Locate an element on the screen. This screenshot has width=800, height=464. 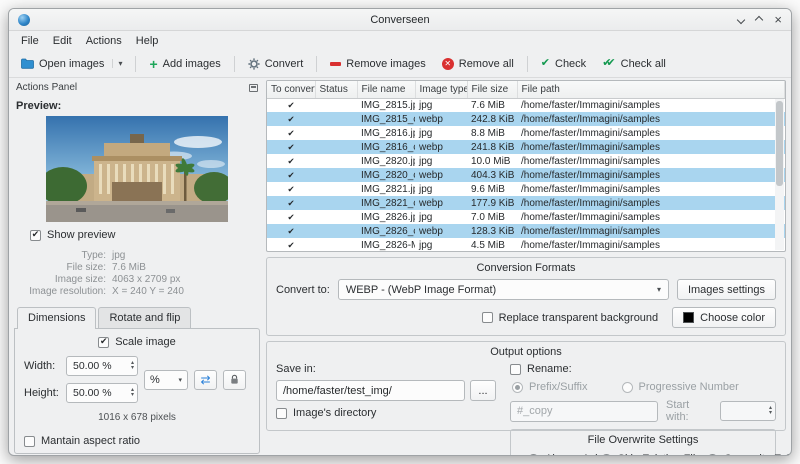
width-spinner: 50.00 % ▴ ▾ is located at coordinates (102, 366).